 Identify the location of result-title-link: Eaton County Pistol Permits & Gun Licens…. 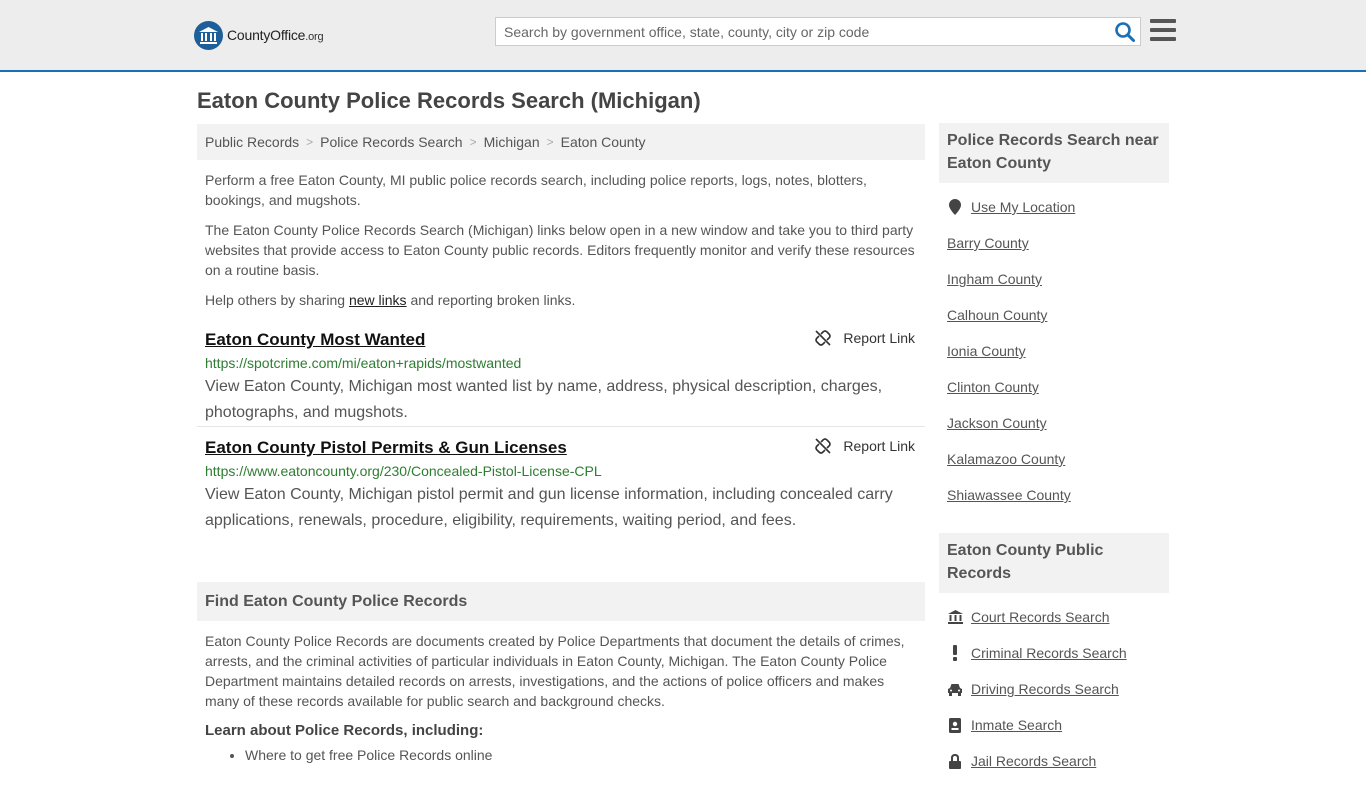
(386, 448).